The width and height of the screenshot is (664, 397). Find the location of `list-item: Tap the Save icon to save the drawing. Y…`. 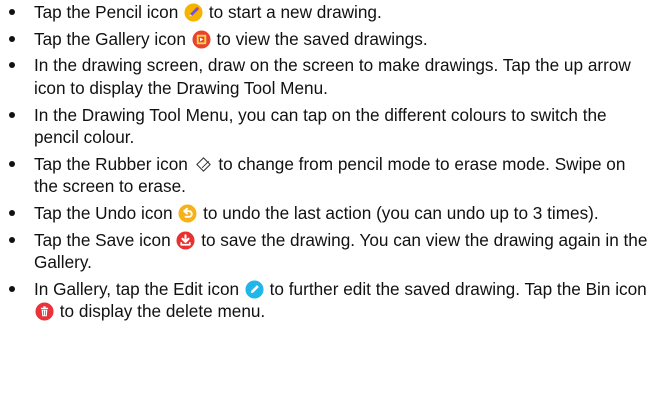

list-item: Tap the Save icon to save the drawing. Y… is located at coordinates (332, 251).